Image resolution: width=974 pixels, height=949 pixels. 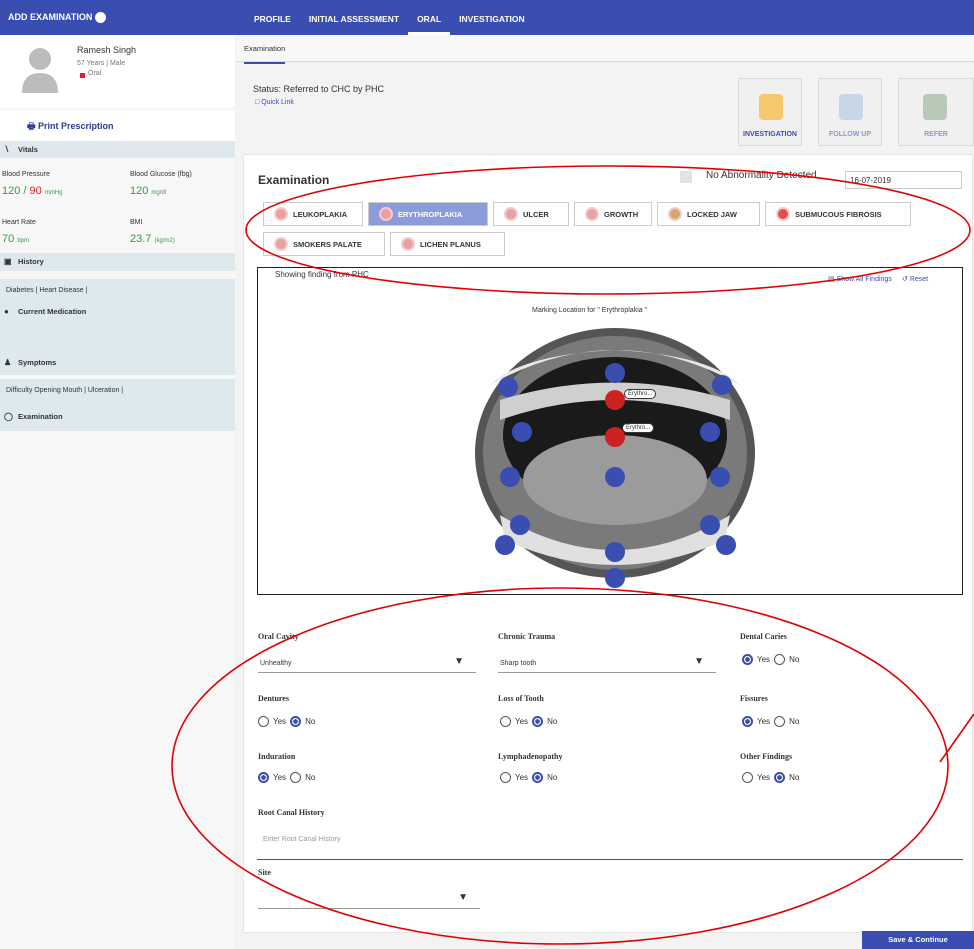 What do you see at coordinates (708, 214) in the screenshot?
I see `chip-locked-jaw: LOCKED JAW` at bounding box center [708, 214].